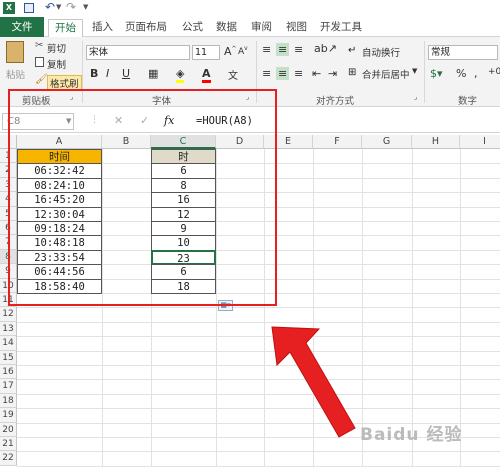 The width and height of the screenshot is (500, 467). I want to click on watermark: Baidu 经验, so click(411, 435).